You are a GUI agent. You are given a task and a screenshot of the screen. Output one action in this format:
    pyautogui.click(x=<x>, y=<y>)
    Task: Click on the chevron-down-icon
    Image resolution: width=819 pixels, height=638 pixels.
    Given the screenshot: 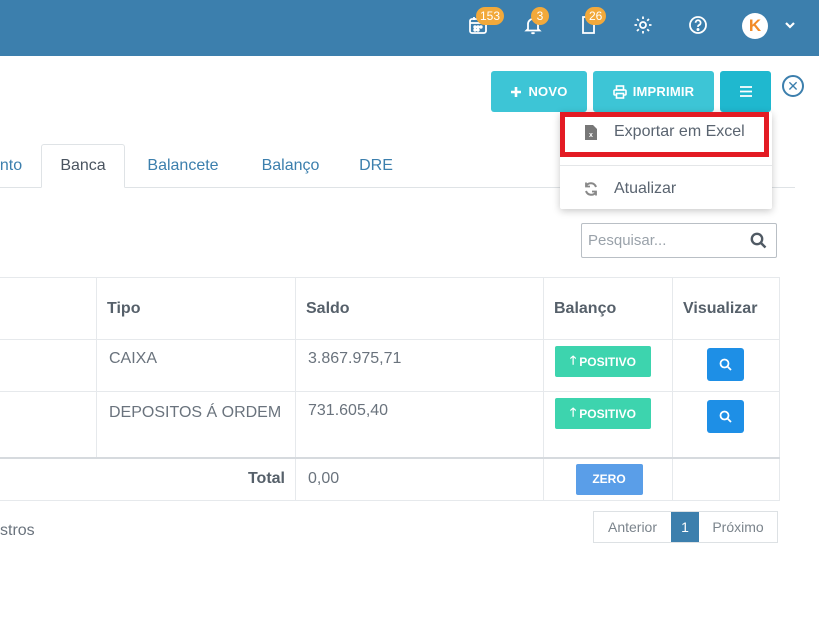 What is the action you would take?
    pyautogui.click(x=790, y=25)
    